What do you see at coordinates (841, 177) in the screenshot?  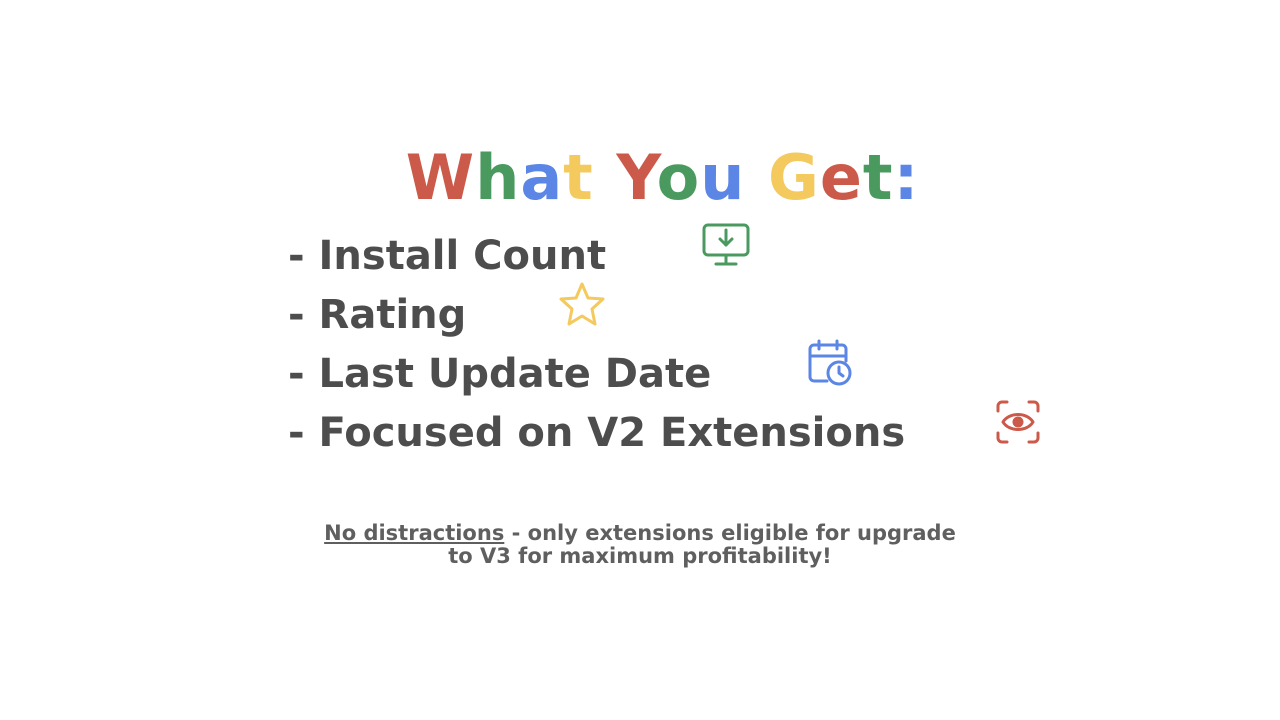 I see `title-letter: e` at bounding box center [841, 177].